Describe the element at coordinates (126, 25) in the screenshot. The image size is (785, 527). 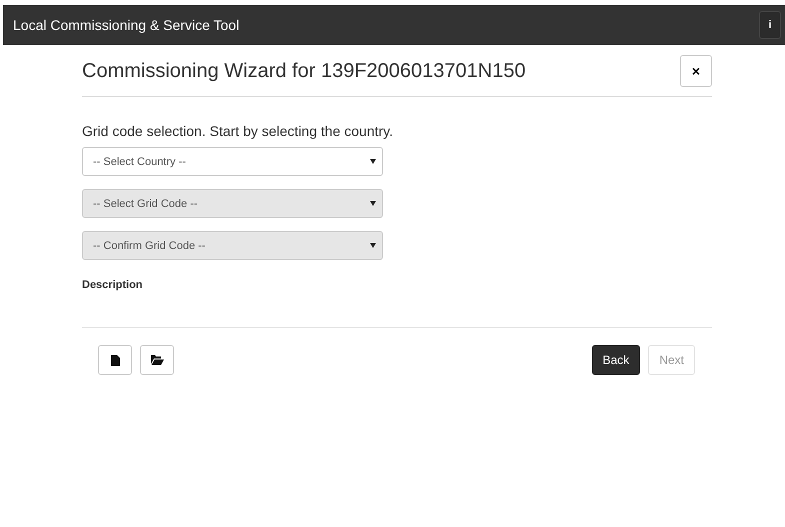
I see `app-title: Local Commissioning & Service Tool` at that location.